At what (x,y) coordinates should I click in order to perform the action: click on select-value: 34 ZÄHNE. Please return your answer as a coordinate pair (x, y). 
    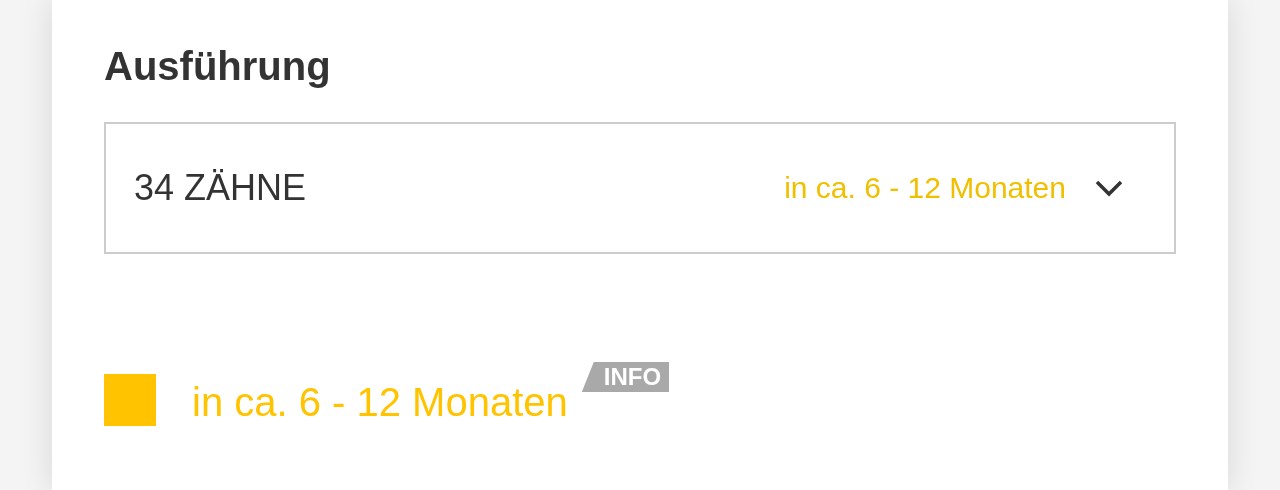
    Looking at the image, I should click on (220, 188).